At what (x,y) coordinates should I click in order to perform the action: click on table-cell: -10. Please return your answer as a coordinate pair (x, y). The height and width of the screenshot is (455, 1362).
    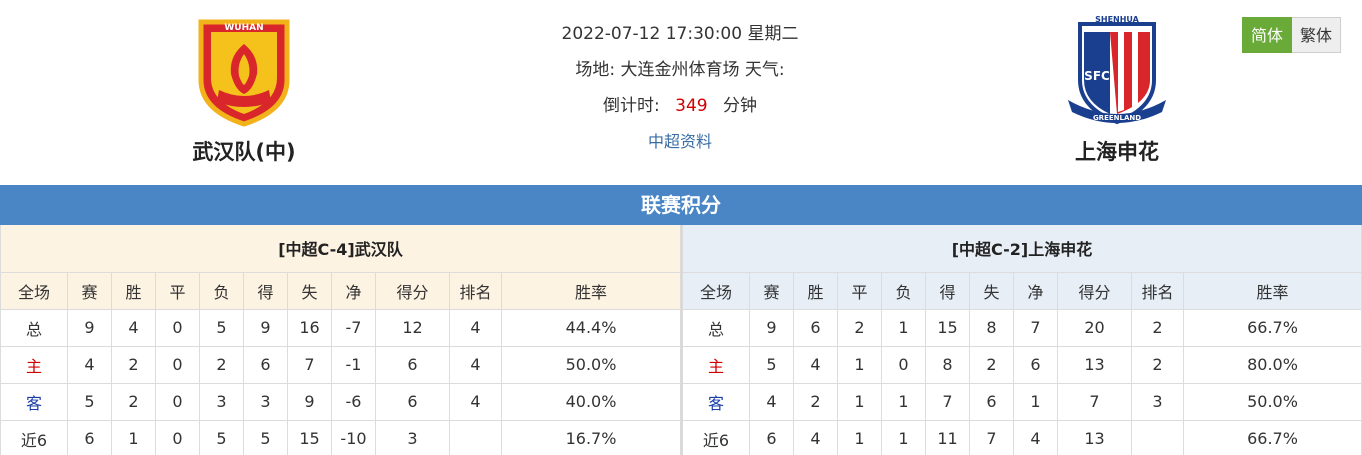
    Looking at the image, I should click on (353, 437).